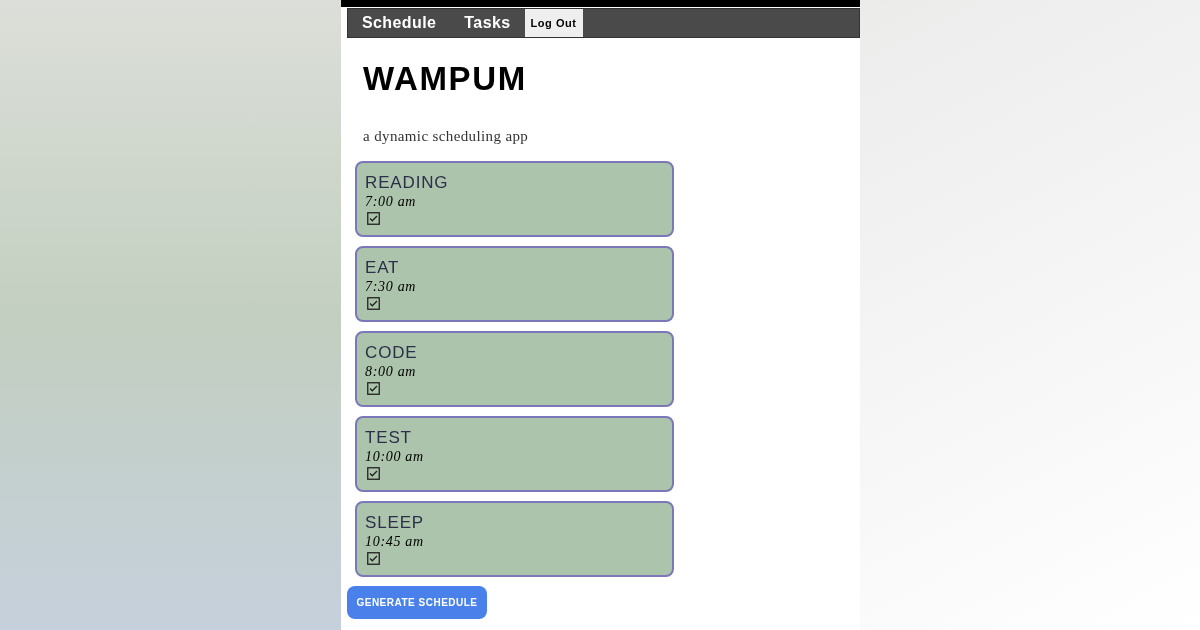 The width and height of the screenshot is (1200, 630). Describe the element at coordinates (395, 522) in the screenshot. I see `task-name: SLEEP` at that location.